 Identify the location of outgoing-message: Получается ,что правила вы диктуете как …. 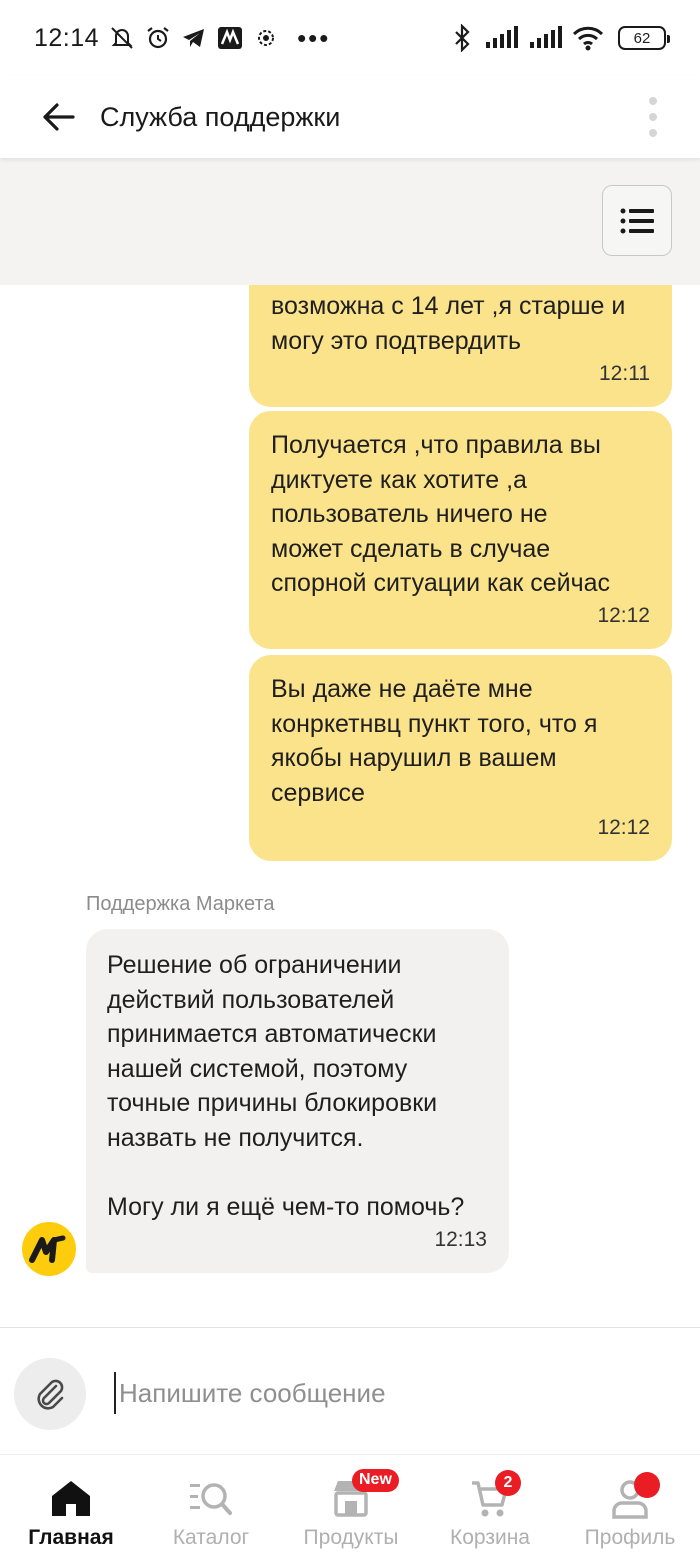
(460, 530).